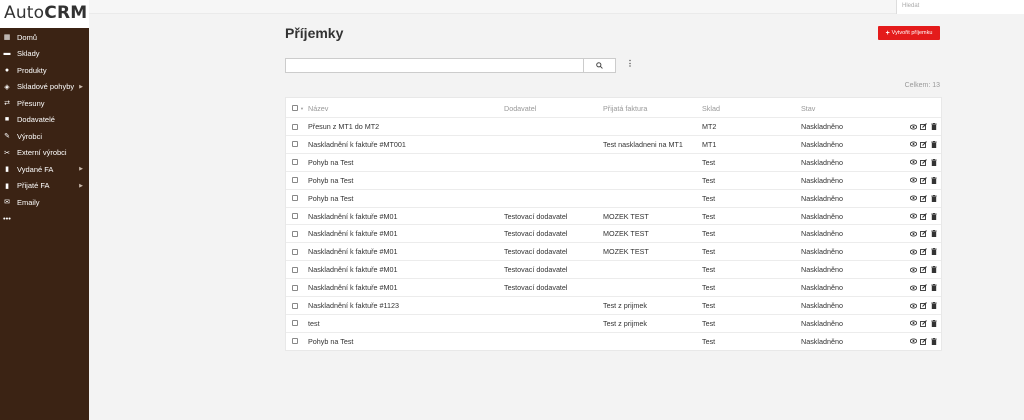  Describe the element at coordinates (520, 108) in the screenshot. I see `column-header-supplier: Dodavatel` at that location.